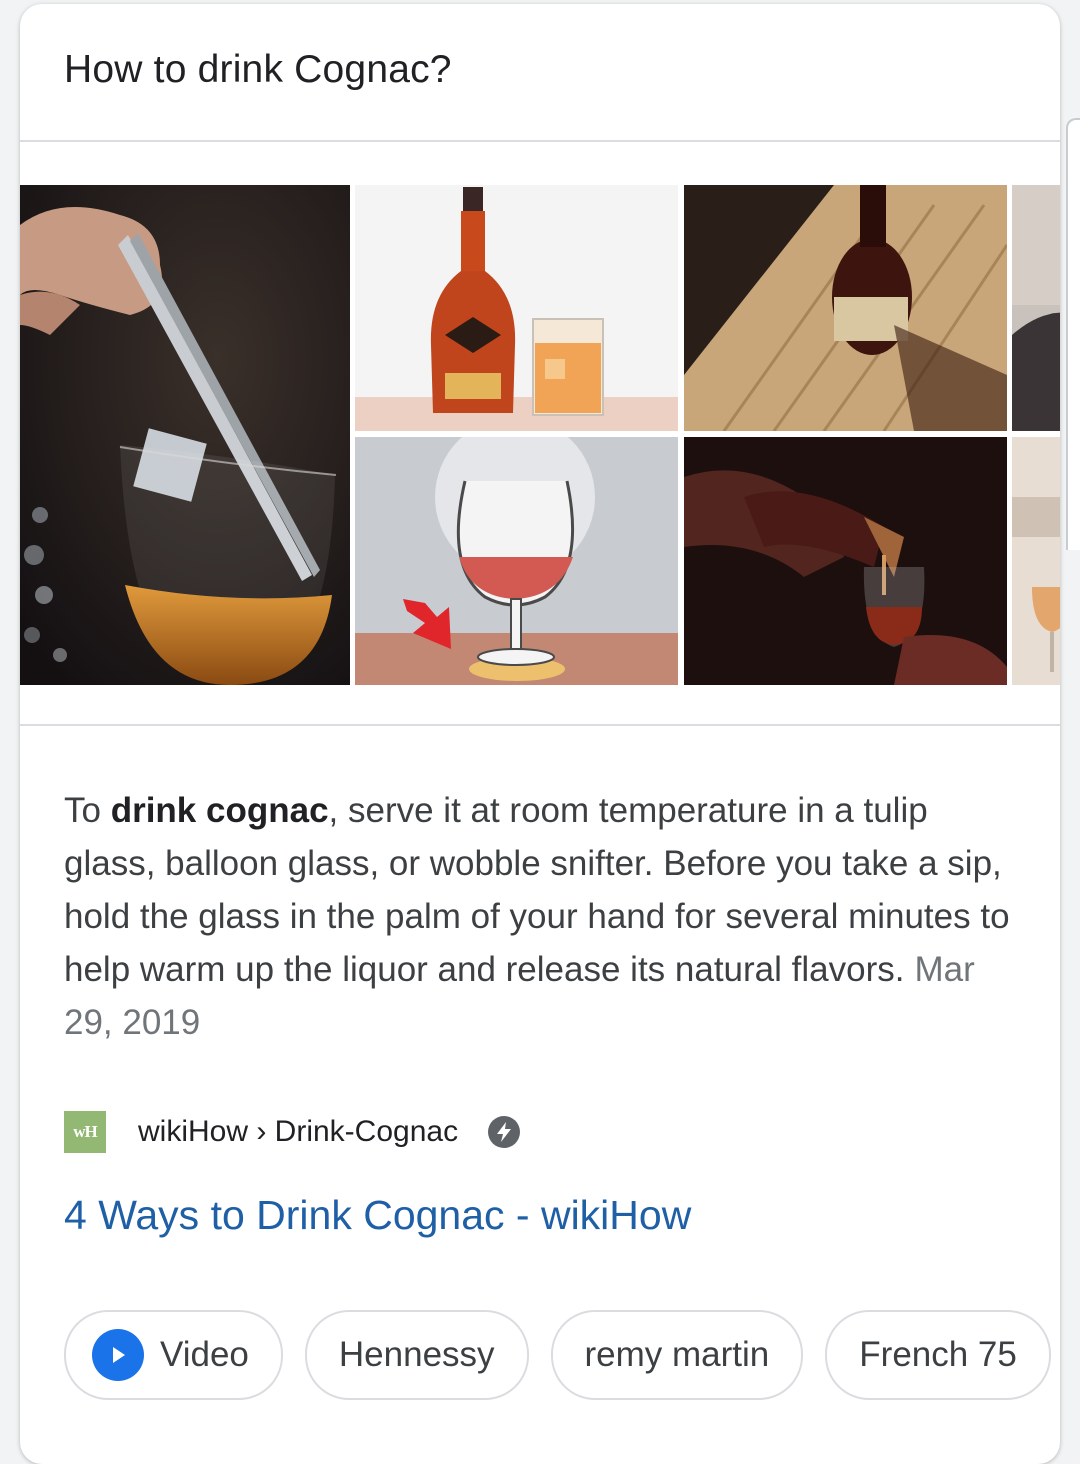  What do you see at coordinates (118, 1355) in the screenshot?
I see `play-icon` at bounding box center [118, 1355].